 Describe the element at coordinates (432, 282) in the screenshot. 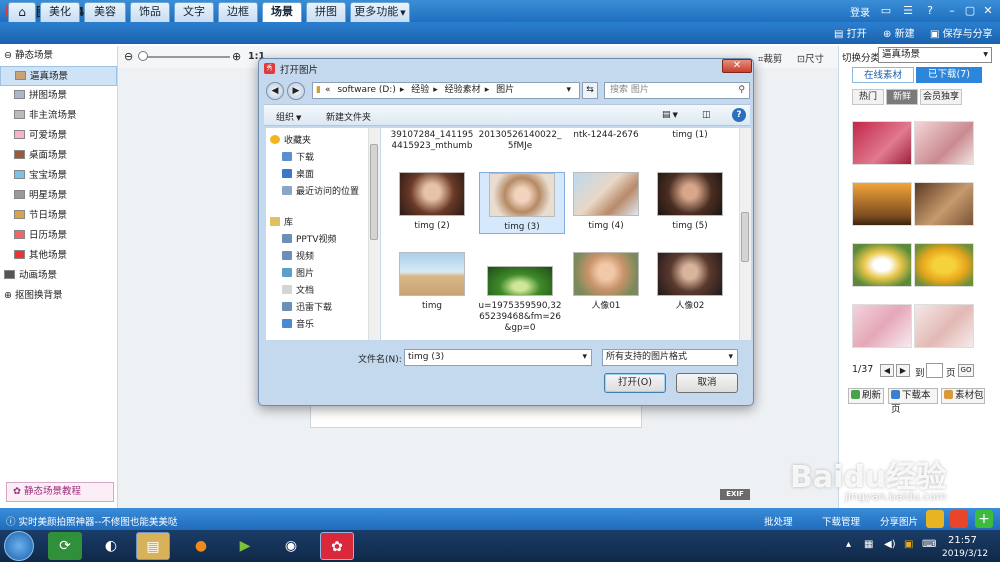

I see `file-item: timg` at that location.